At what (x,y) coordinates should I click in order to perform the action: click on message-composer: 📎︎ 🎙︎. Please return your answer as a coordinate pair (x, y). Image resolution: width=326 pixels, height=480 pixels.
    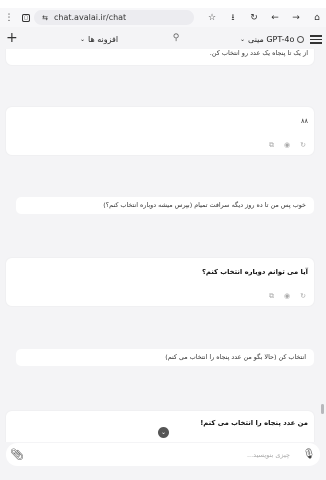
    Looking at the image, I should click on (163, 454).